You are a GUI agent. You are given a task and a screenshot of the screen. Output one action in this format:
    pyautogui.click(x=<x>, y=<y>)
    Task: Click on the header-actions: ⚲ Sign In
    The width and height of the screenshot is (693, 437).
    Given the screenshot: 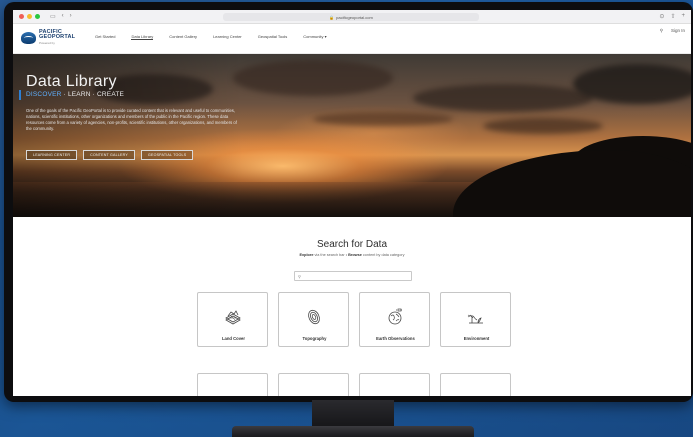 What is the action you would take?
    pyautogui.click(x=672, y=31)
    